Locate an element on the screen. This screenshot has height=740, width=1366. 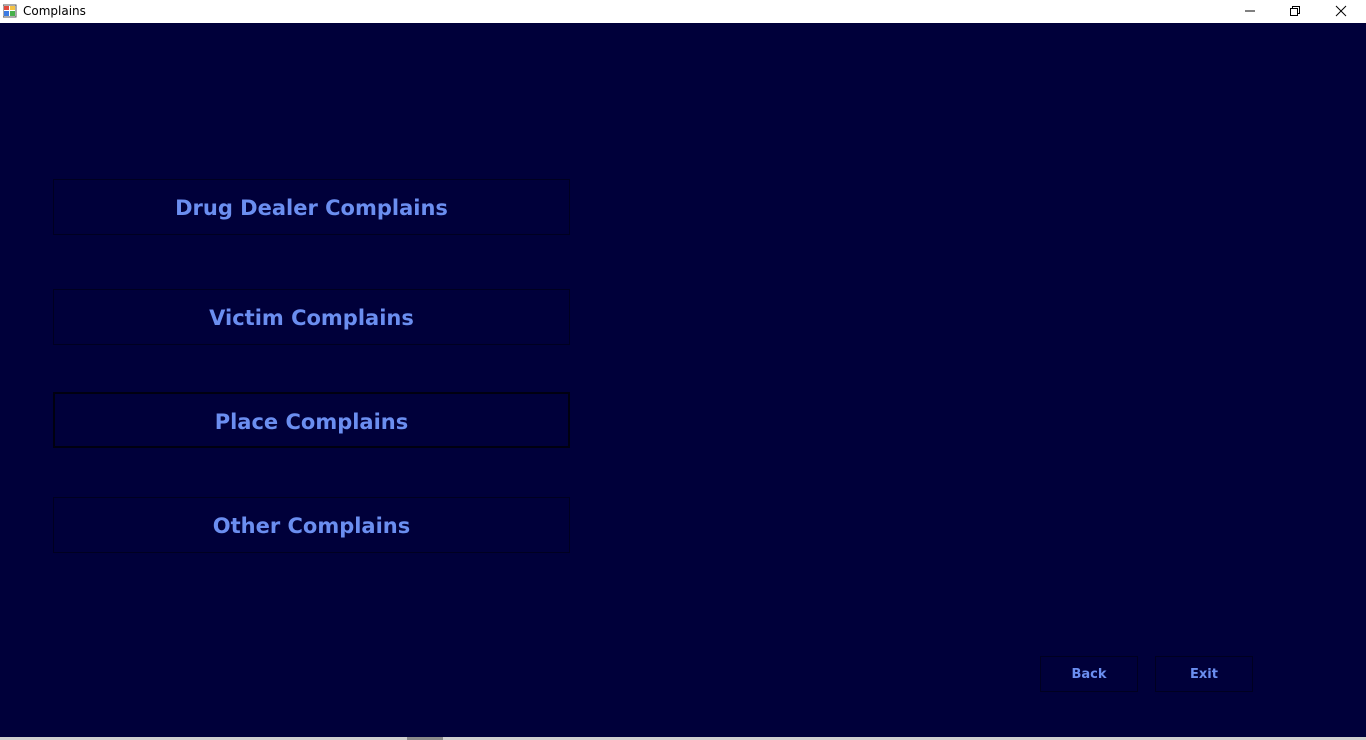
close-icon is located at coordinates (1341, 11).